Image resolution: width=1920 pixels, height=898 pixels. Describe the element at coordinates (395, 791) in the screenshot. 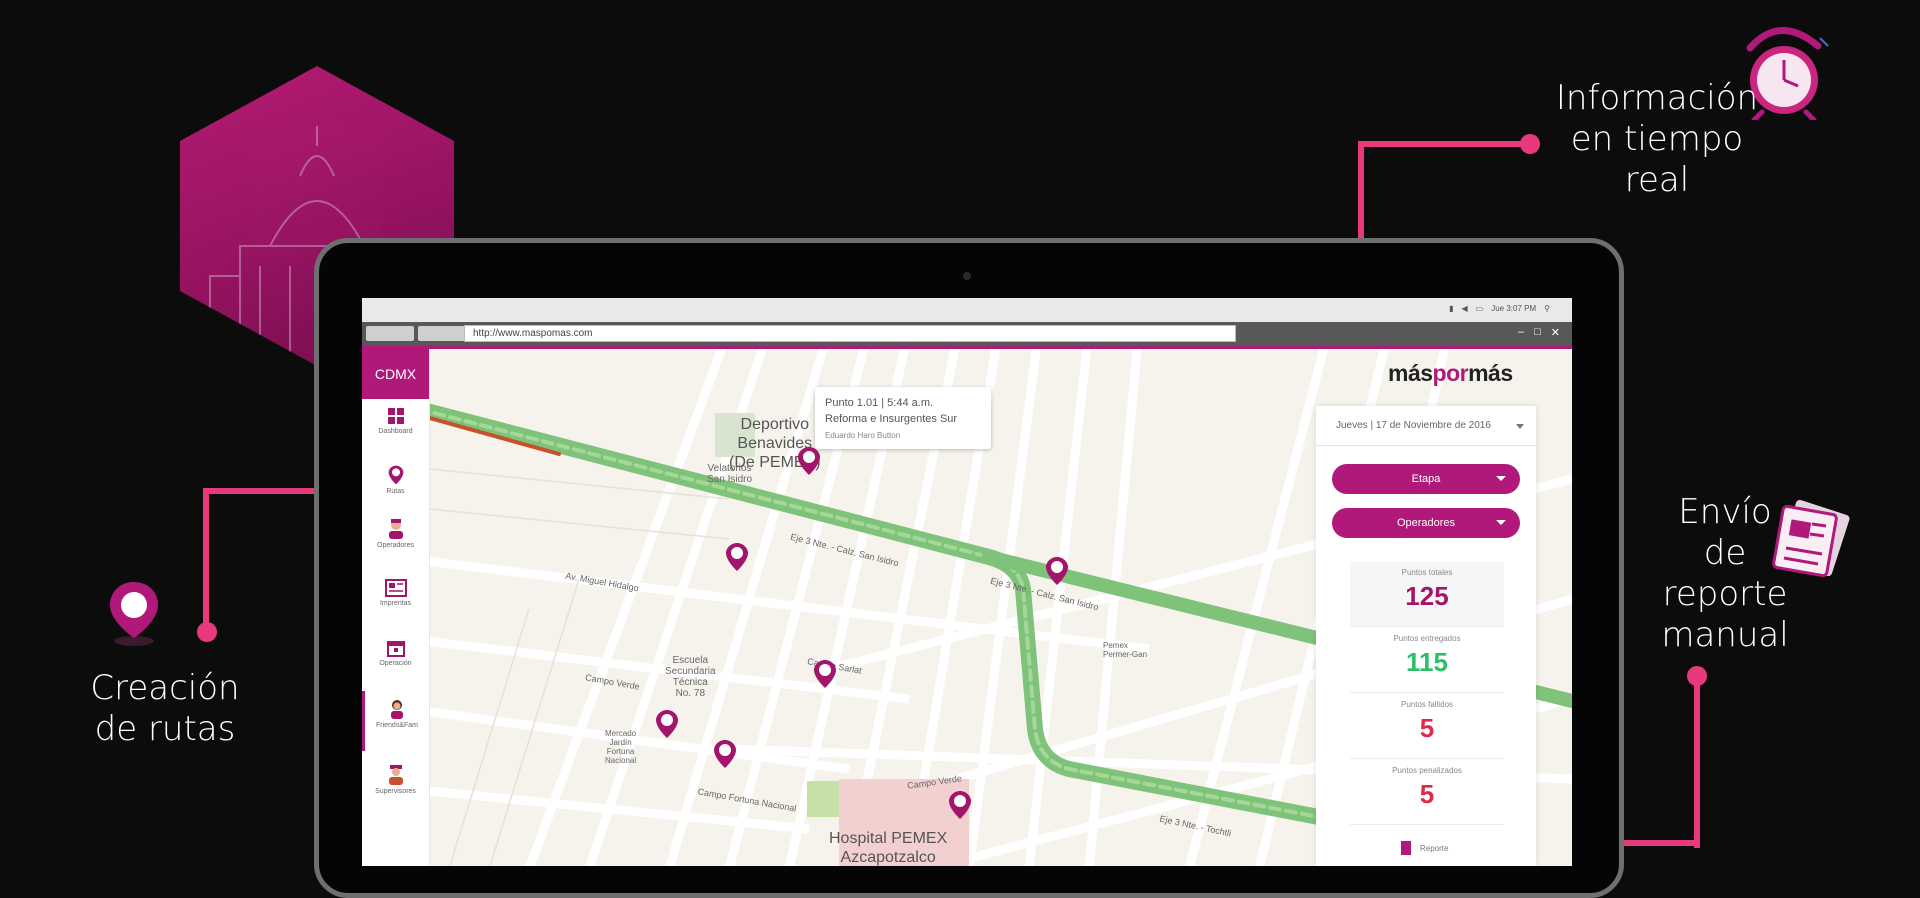

I see `nav-label: Supervisores` at that location.